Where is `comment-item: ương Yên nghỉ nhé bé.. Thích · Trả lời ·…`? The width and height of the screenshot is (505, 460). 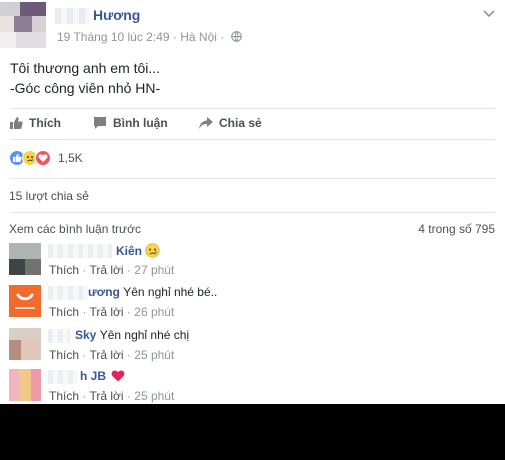 comment-item: ương Yên nghỉ nhé bé.. Thích · Trả lời ·… is located at coordinates (252, 305).